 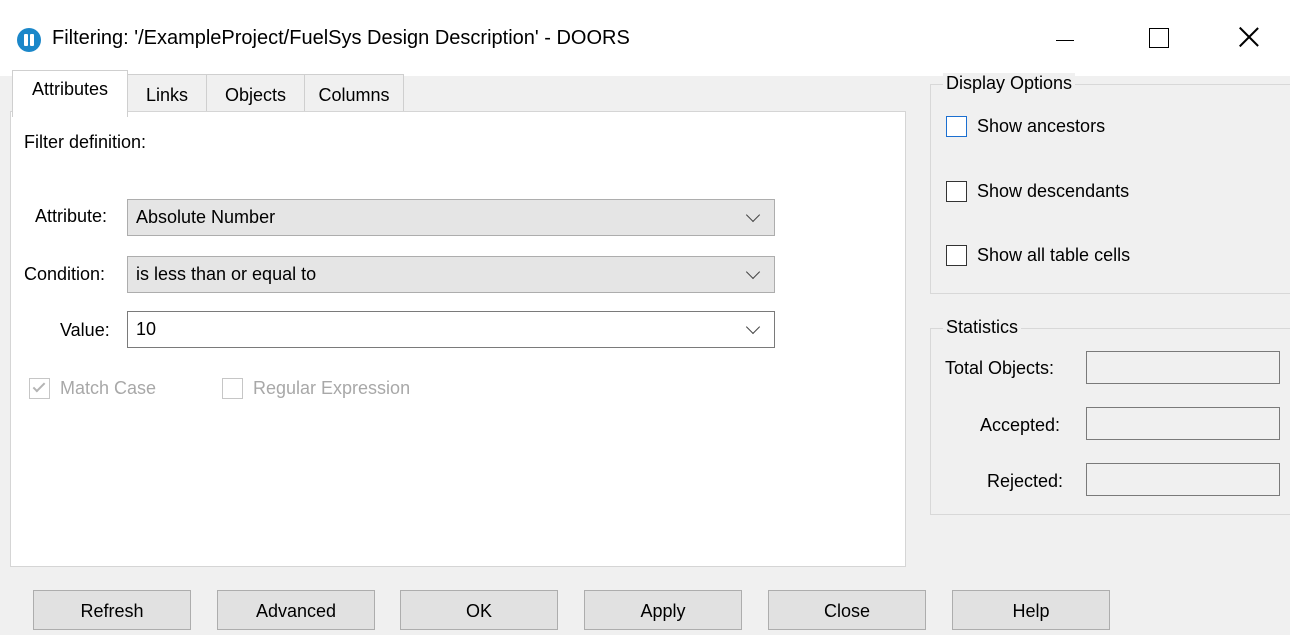 What do you see at coordinates (85, 142) in the screenshot?
I see `filter-definition-label: Filter definition:` at bounding box center [85, 142].